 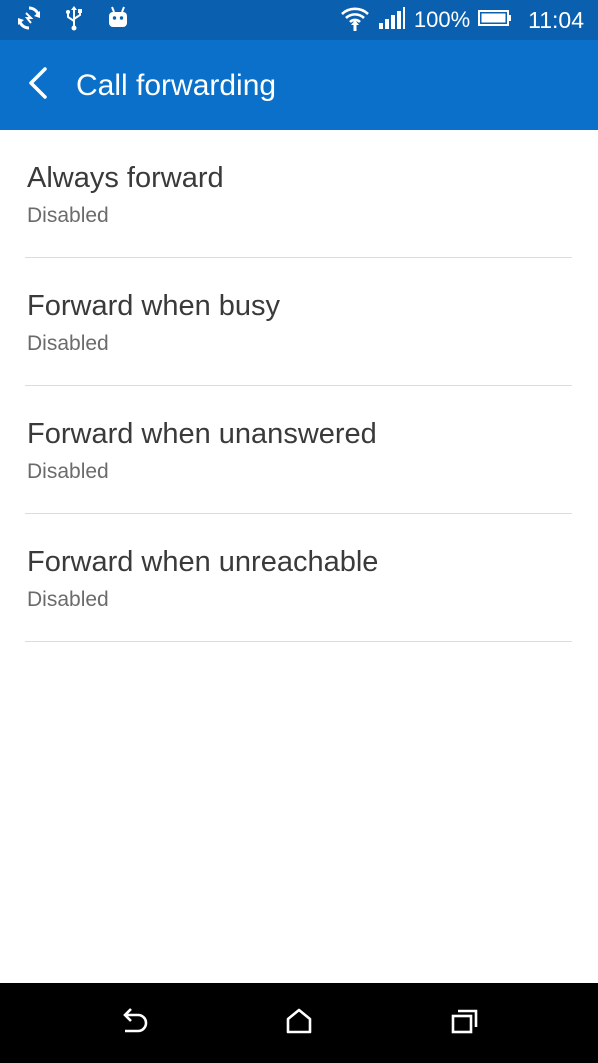 What do you see at coordinates (495, 20) in the screenshot?
I see `battery-icon` at bounding box center [495, 20].